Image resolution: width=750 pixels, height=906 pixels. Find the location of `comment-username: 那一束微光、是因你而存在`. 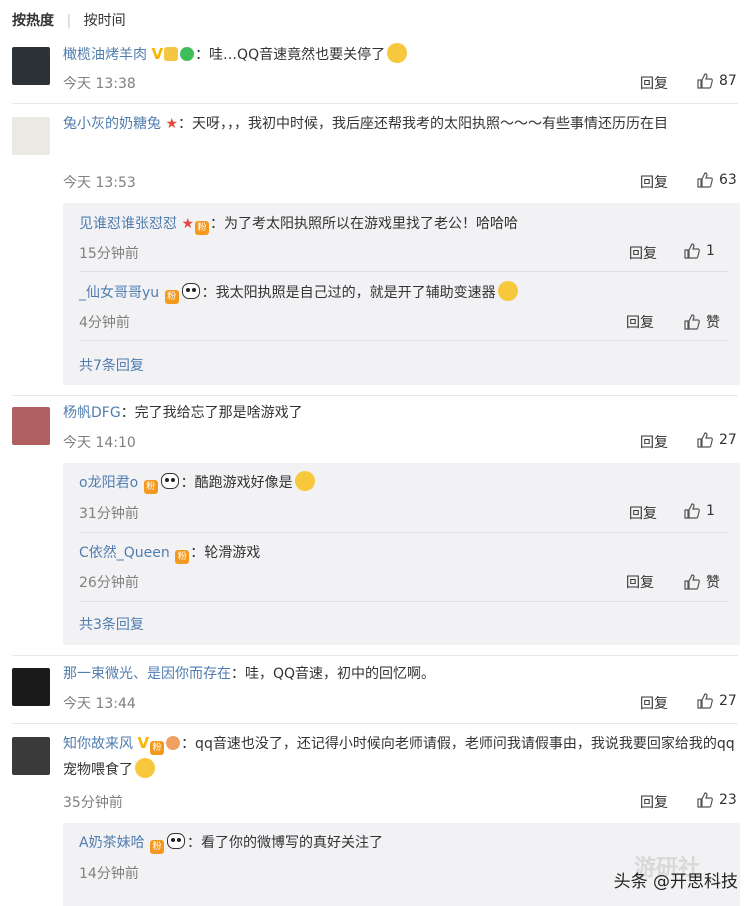

comment-username: 那一束微光、是因你而存在 is located at coordinates (147, 674).